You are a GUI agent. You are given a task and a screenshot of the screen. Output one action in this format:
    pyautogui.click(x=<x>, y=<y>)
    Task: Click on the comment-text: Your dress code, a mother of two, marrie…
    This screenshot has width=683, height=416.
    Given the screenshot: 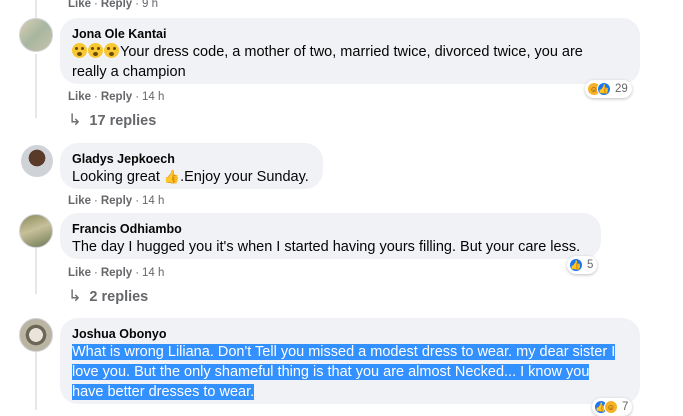 What is the action you would take?
    pyautogui.click(x=350, y=62)
    